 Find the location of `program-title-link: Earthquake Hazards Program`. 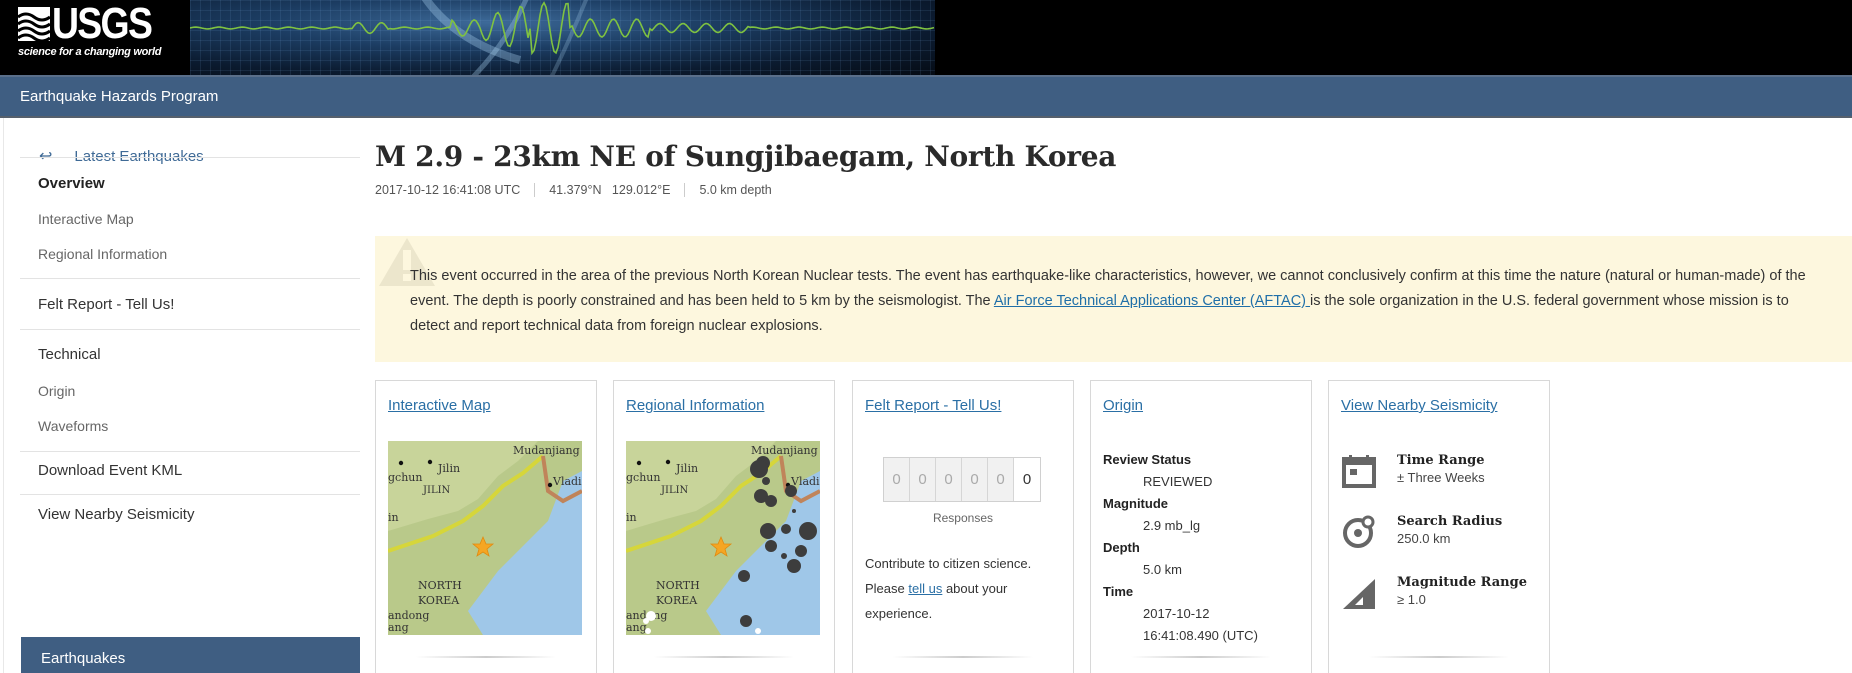

program-title-link: Earthquake Hazards Program is located at coordinates (119, 96).